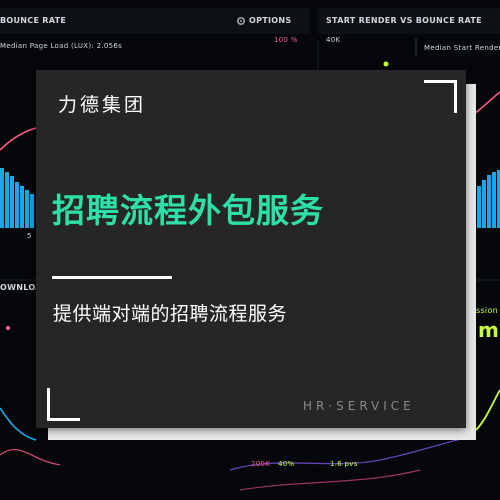 The height and width of the screenshot is (500, 500). Describe the element at coordinates (404, 20) in the screenshot. I see `panel-right-title: START RENDER VS BOUNCE RATE` at that location.